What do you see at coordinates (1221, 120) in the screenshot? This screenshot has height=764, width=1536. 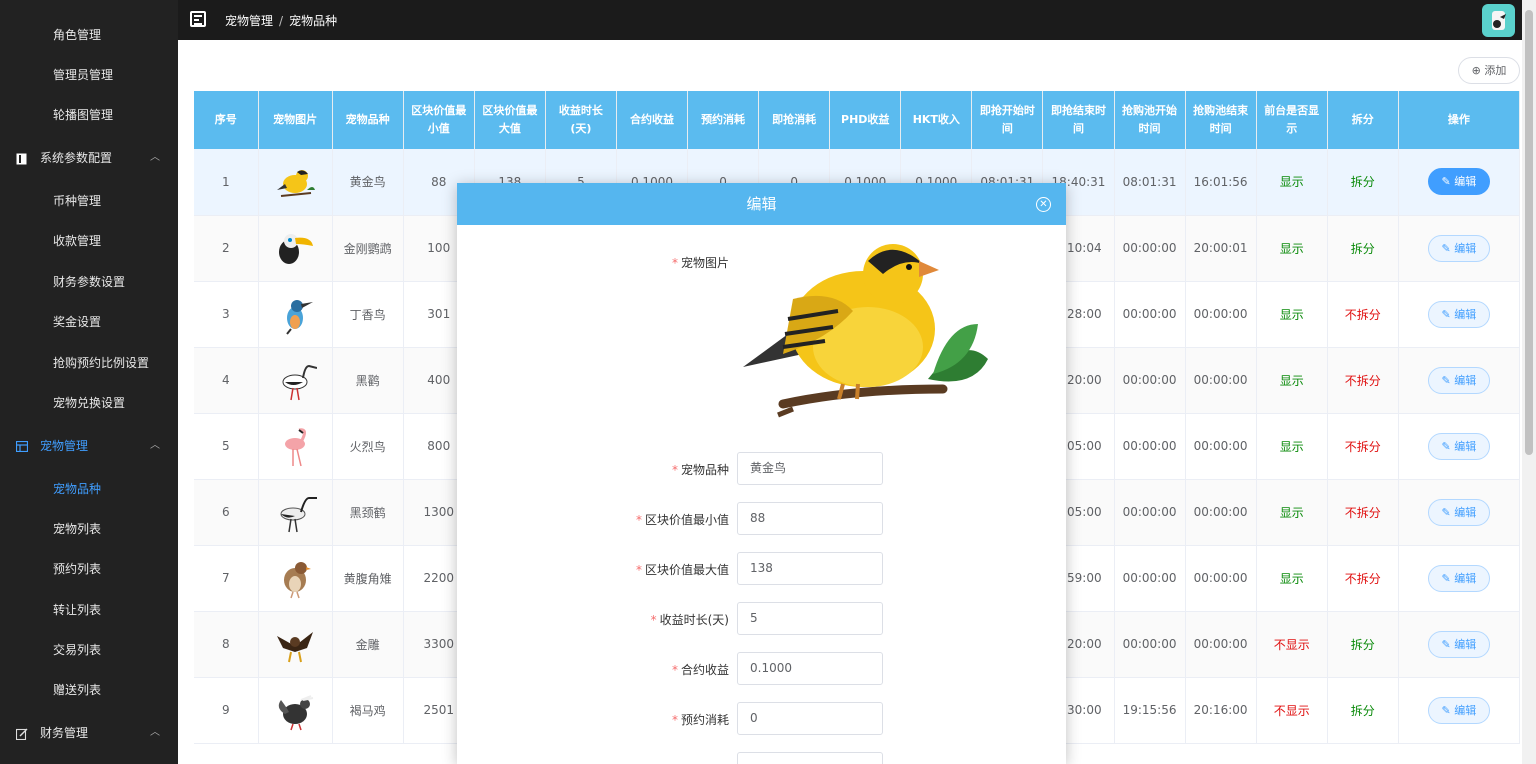 I see `col-header: 抢购池结束时间` at bounding box center [1221, 120].